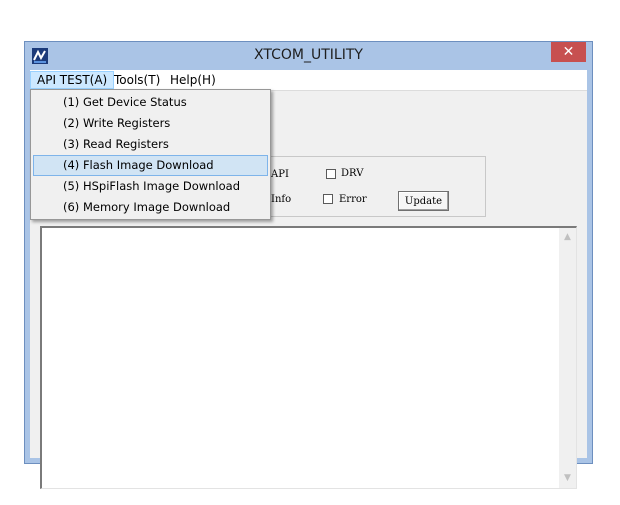 The image size is (620, 505). What do you see at coordinates (150, 144) in the screenshot?
I see `menu-item-read-registers: (3) Read Registers` at bounding box center [150, 144].